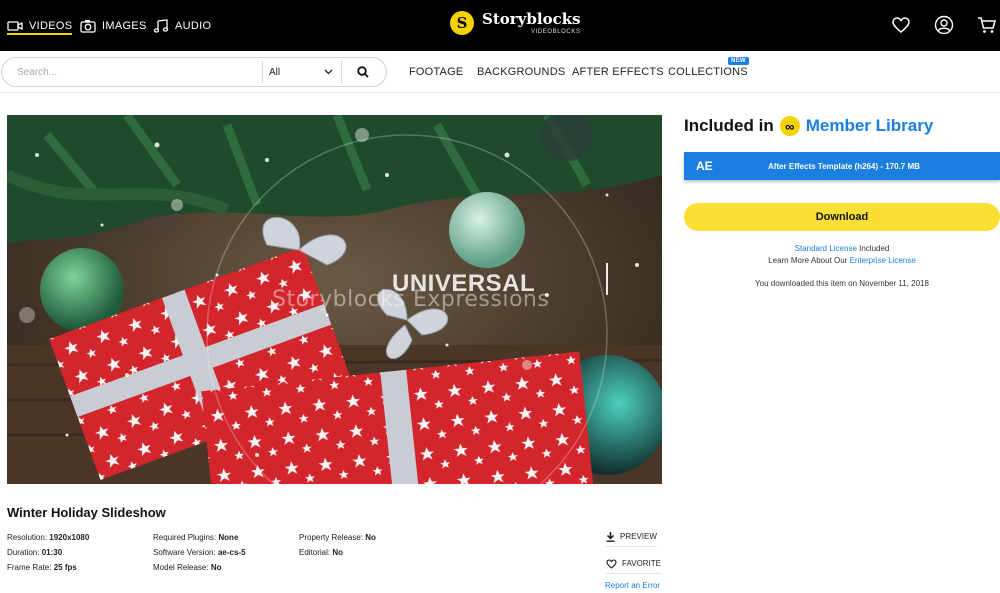  I want to click on meta-frame-rate: Frame Rate: 25 fps, so click(42, 567).